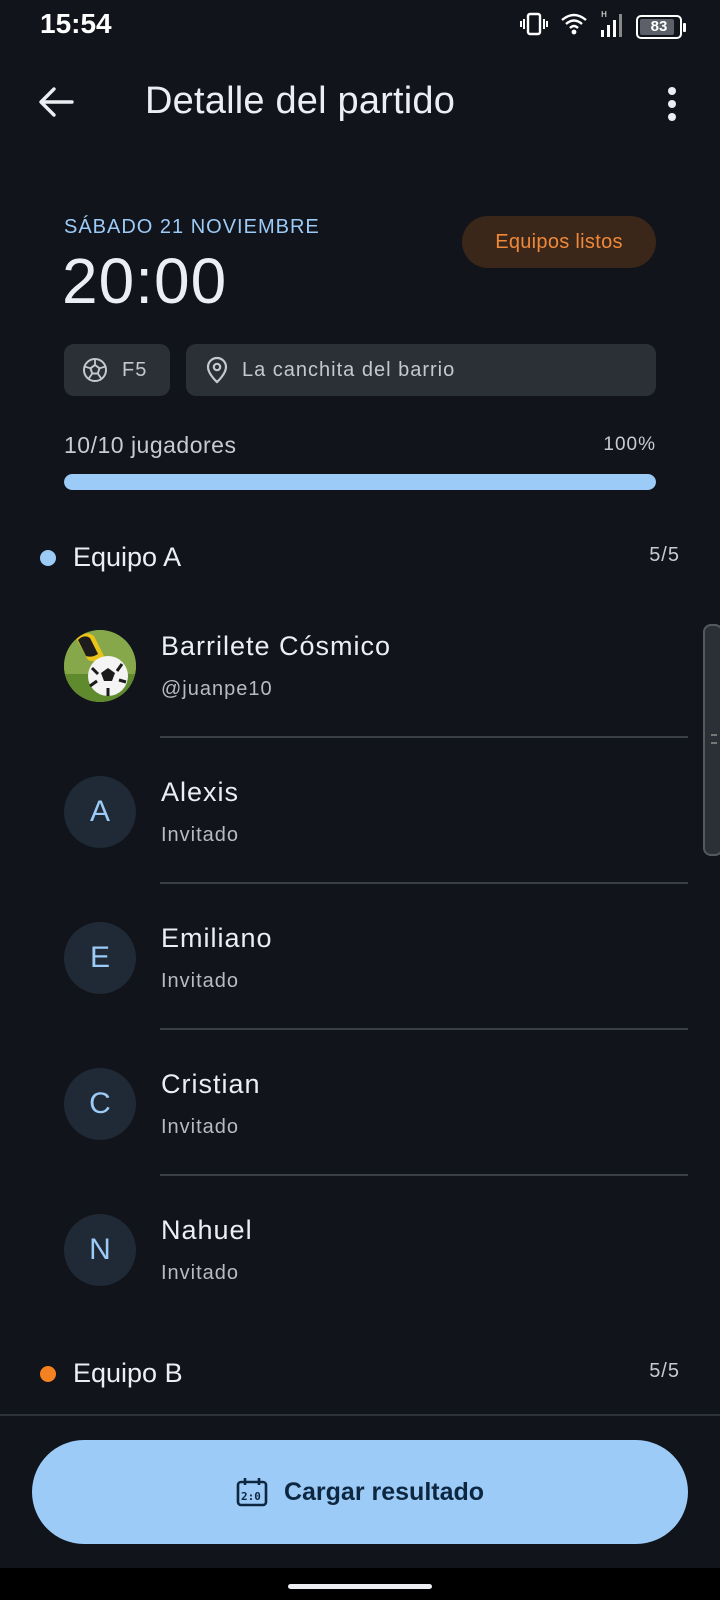  I want to click on app-bar: Detalle del partido, so click(360, 102).